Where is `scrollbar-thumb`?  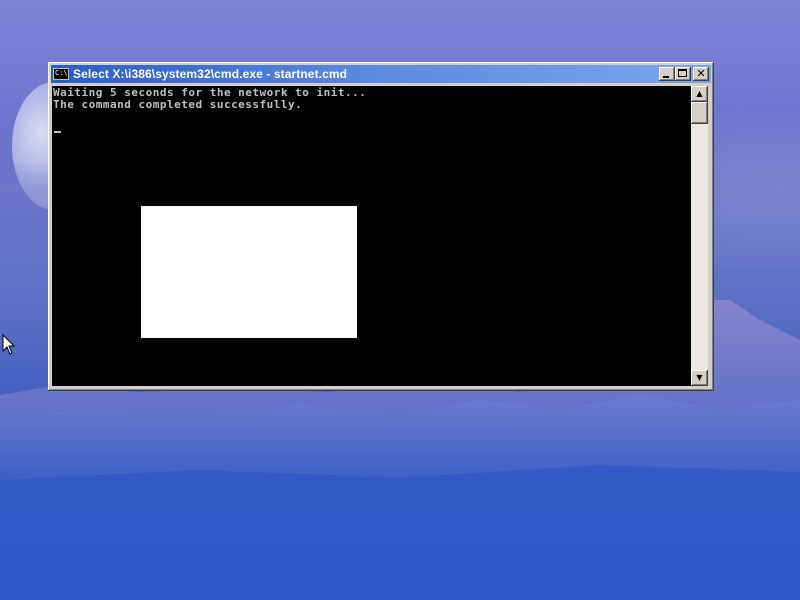
scrollbar-thumb is located at coordinates (699, 113).